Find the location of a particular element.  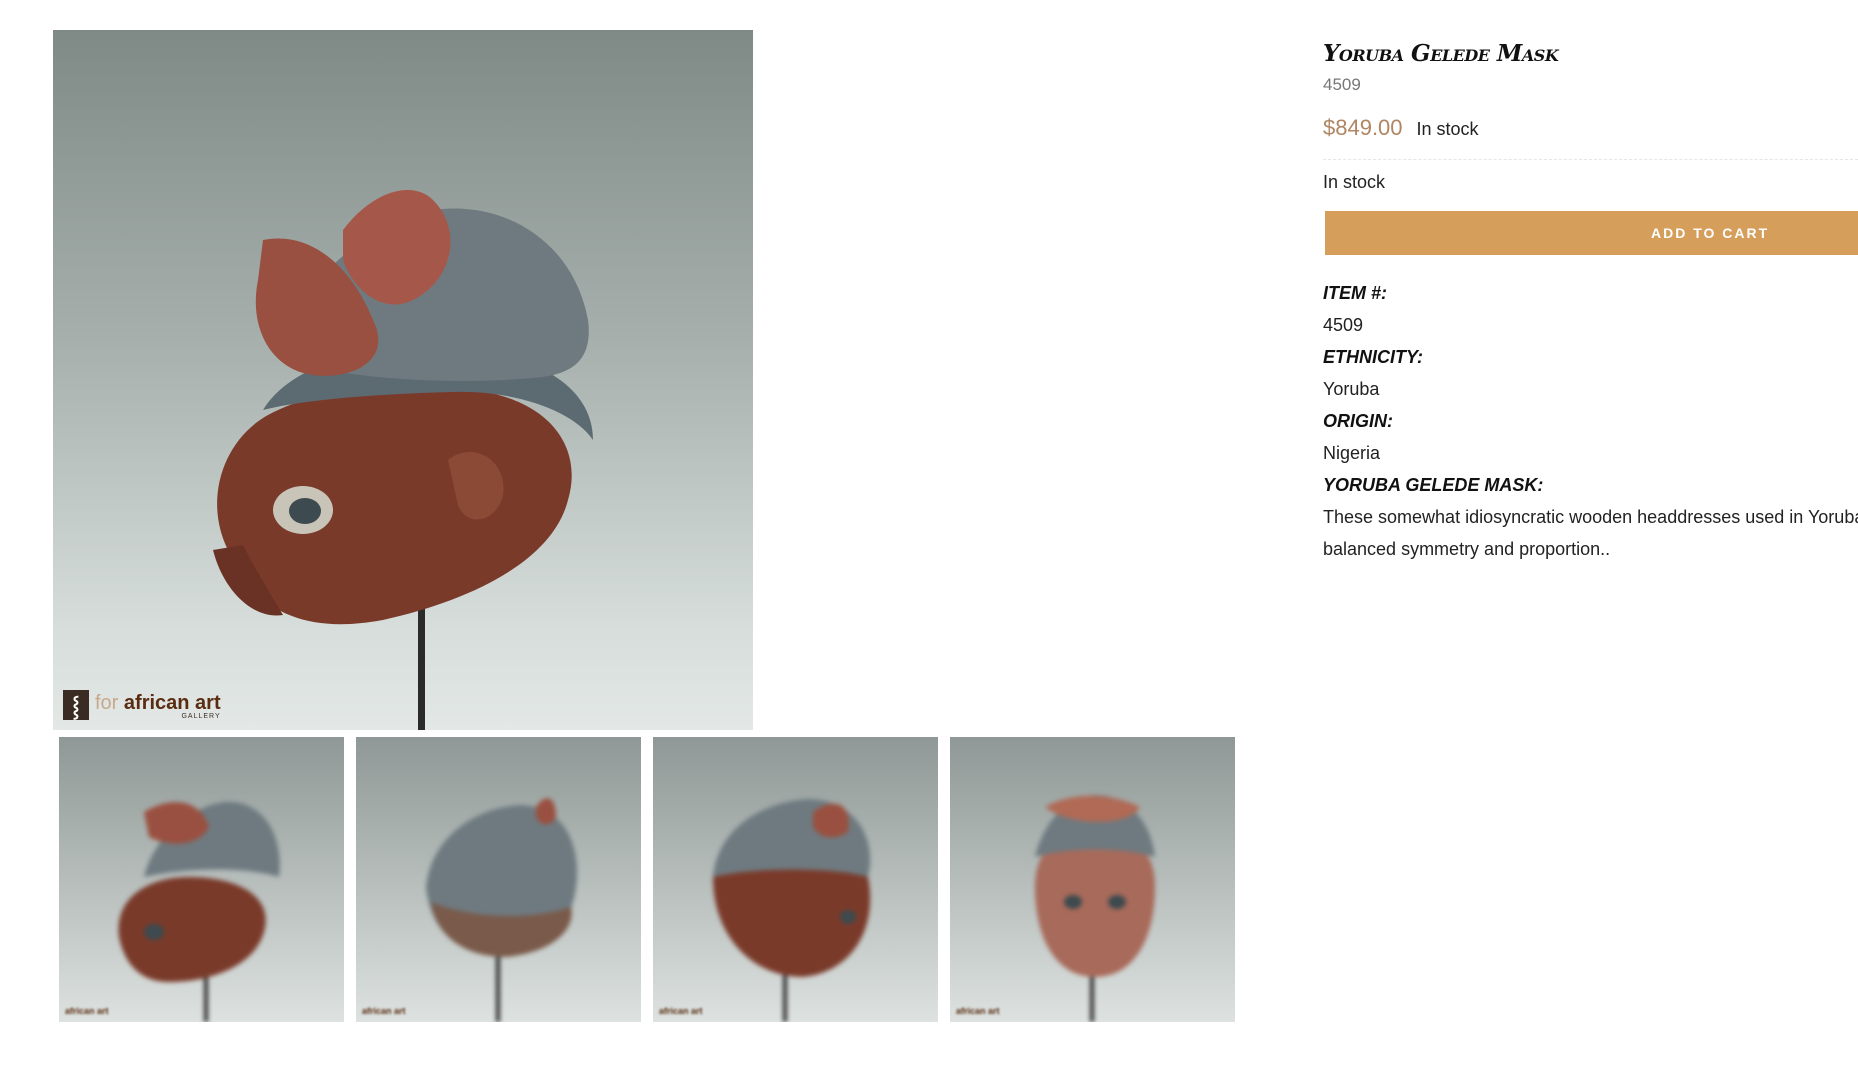

thumbnail-4: african art is located at coordinates (1092, 879).